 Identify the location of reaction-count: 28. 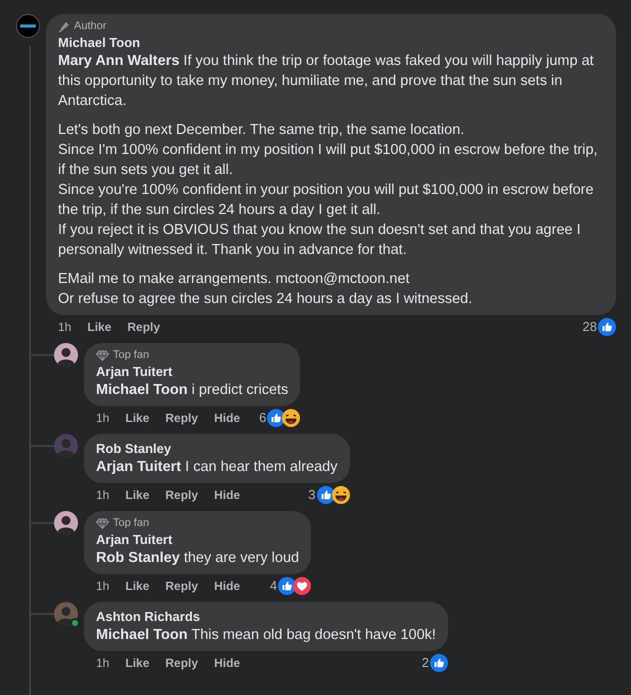
(589, 327).